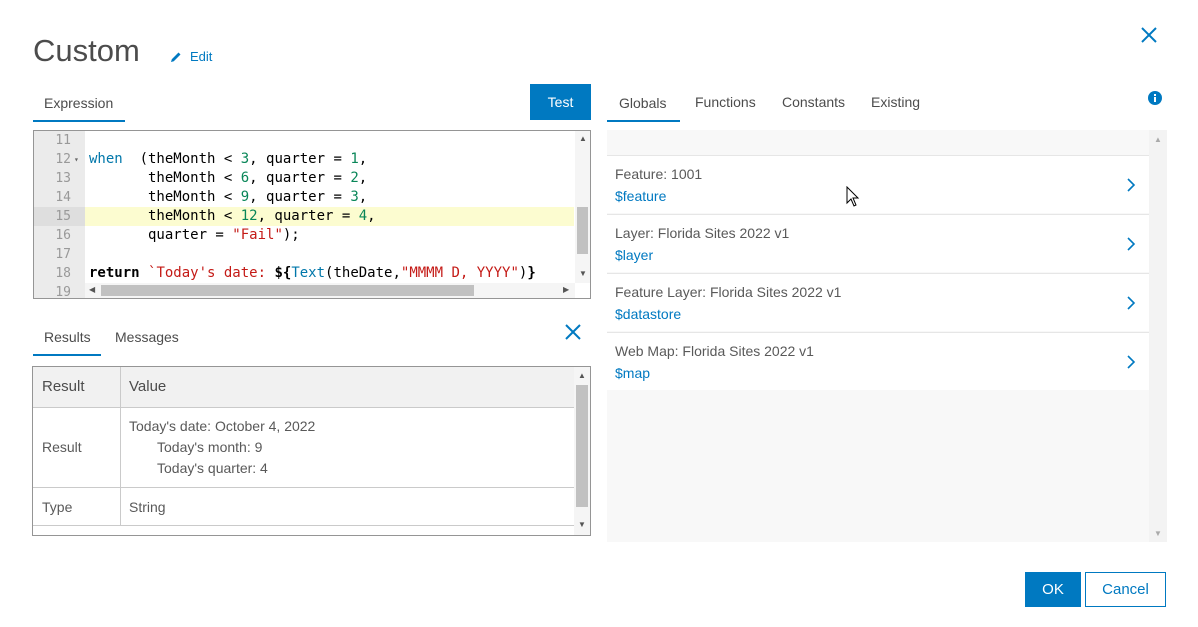 The width and height of the screenshot is (1198, 627). I want to click on line-number: 19, so click(63, 292).